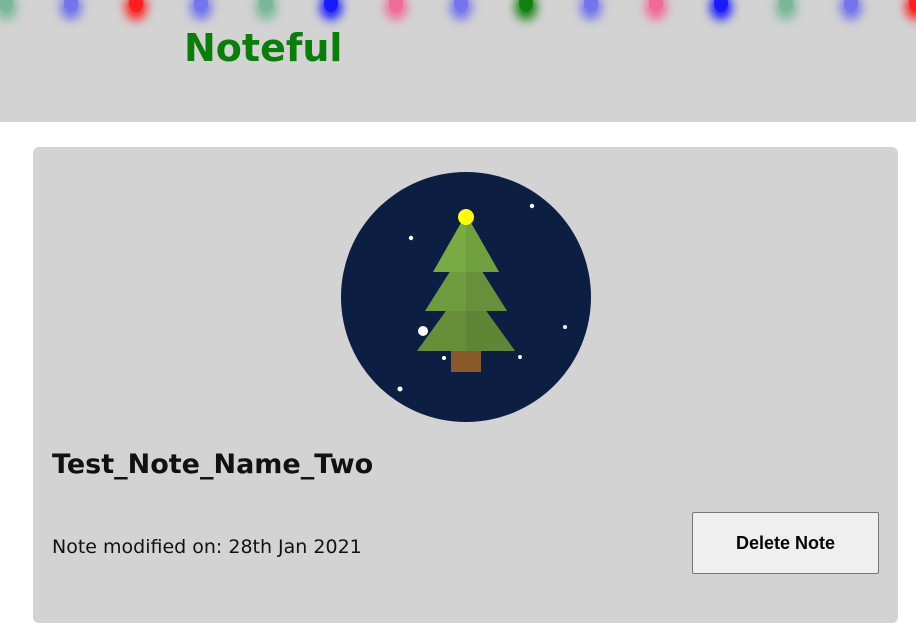  I want to click on tree-trunk, so click(466, 360).